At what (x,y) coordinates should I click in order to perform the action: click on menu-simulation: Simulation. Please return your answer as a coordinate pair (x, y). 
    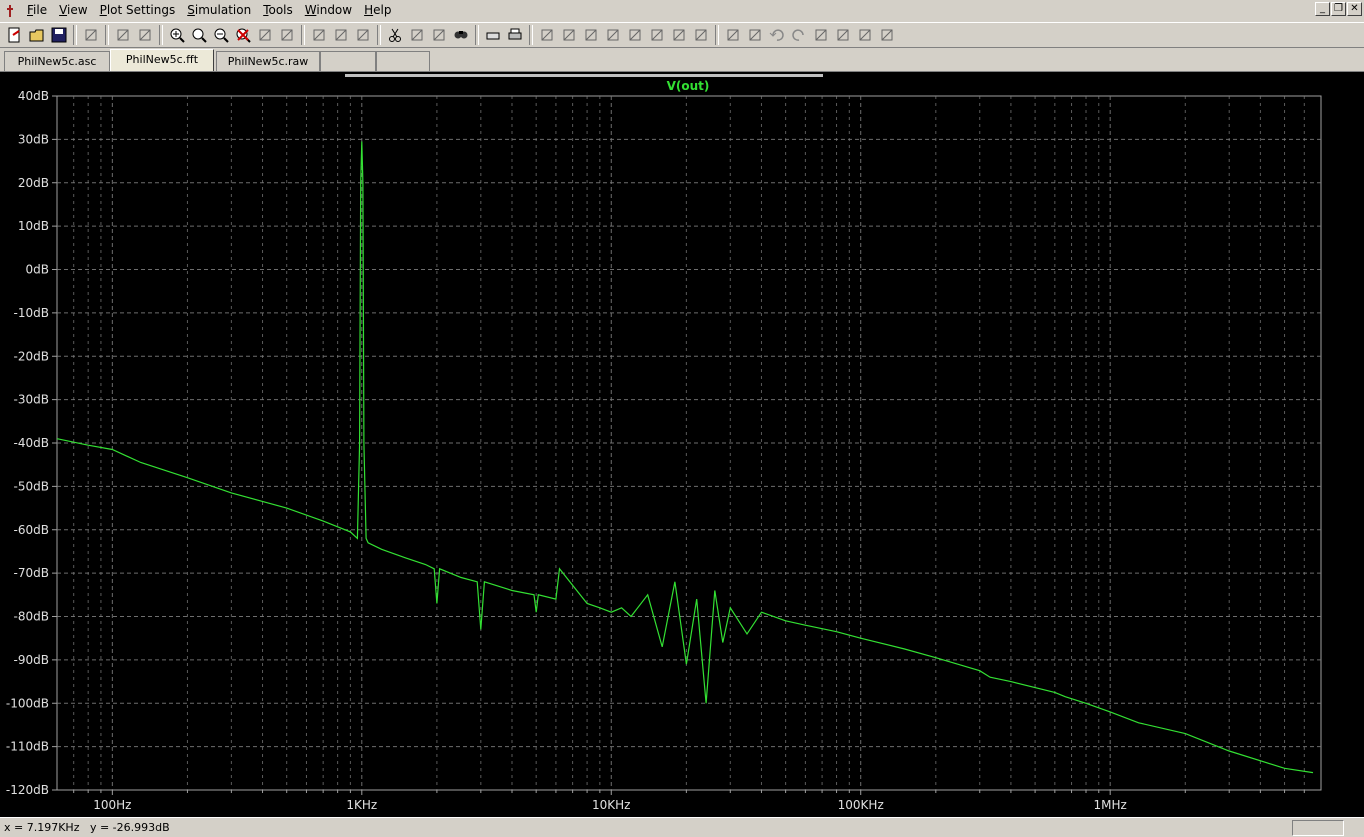
    Looking at the image, I should click on (219, 10).